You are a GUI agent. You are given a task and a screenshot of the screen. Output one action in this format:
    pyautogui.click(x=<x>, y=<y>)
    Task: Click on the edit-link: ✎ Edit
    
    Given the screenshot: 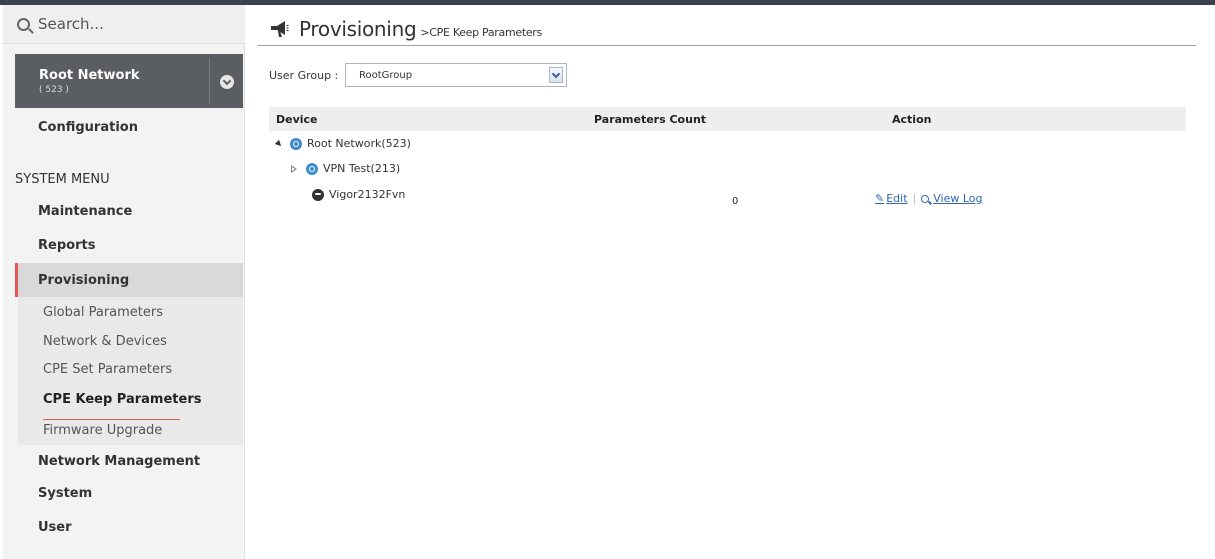 What is the action you would take?
    pyautogui.click(x=891, y=198)
    